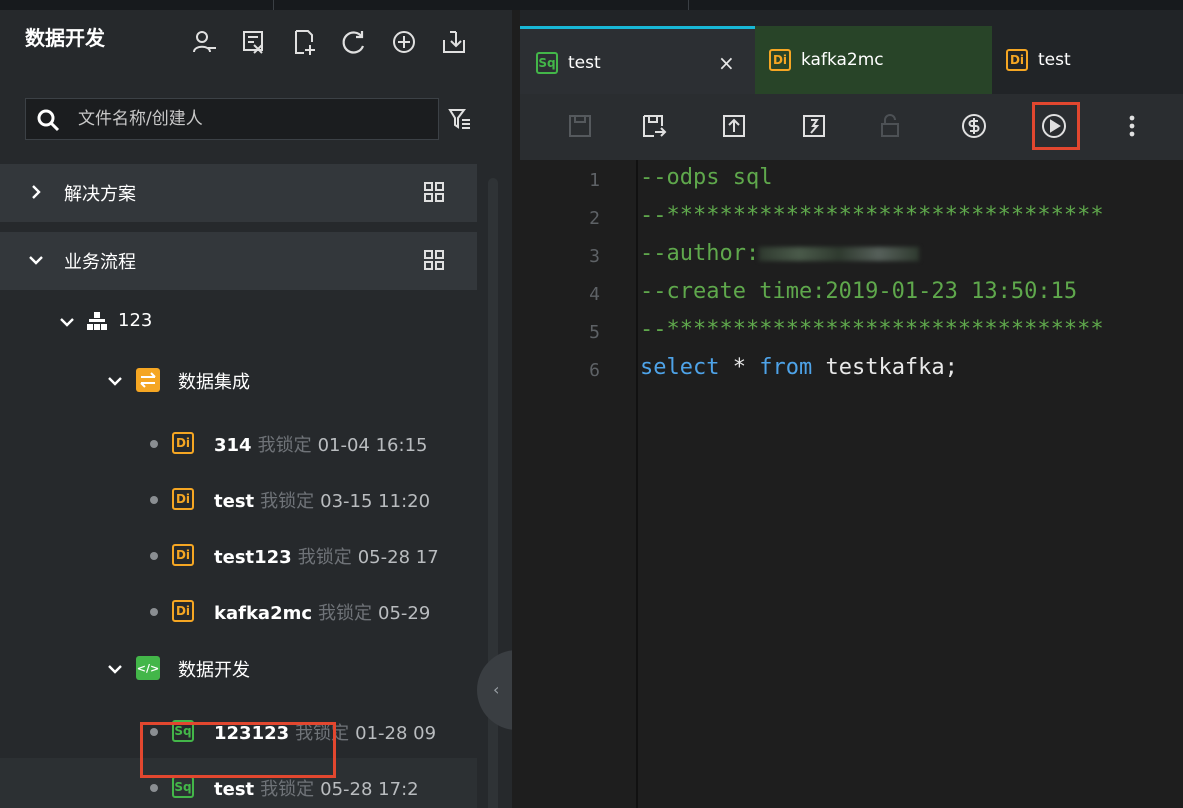  Describe the element at coordinates (238, 193) in the screenshot. I see `section-solutions: 解决方案` at that location.